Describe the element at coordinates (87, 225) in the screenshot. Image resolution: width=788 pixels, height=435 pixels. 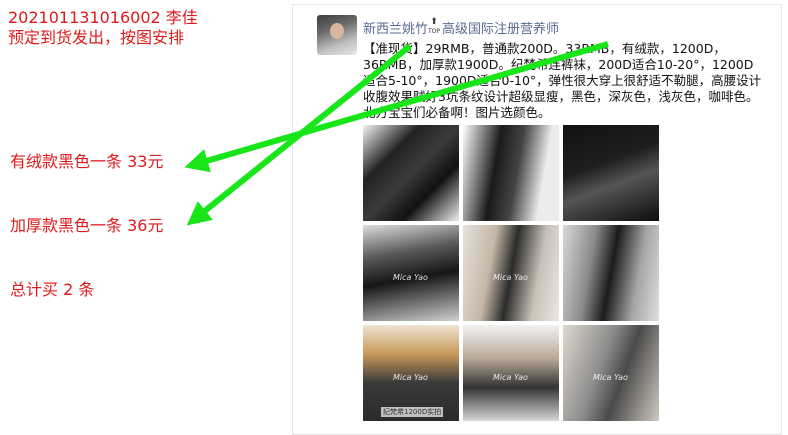
I see `item-thick-black-note: 加厚款黑色一条 36元` at that location.